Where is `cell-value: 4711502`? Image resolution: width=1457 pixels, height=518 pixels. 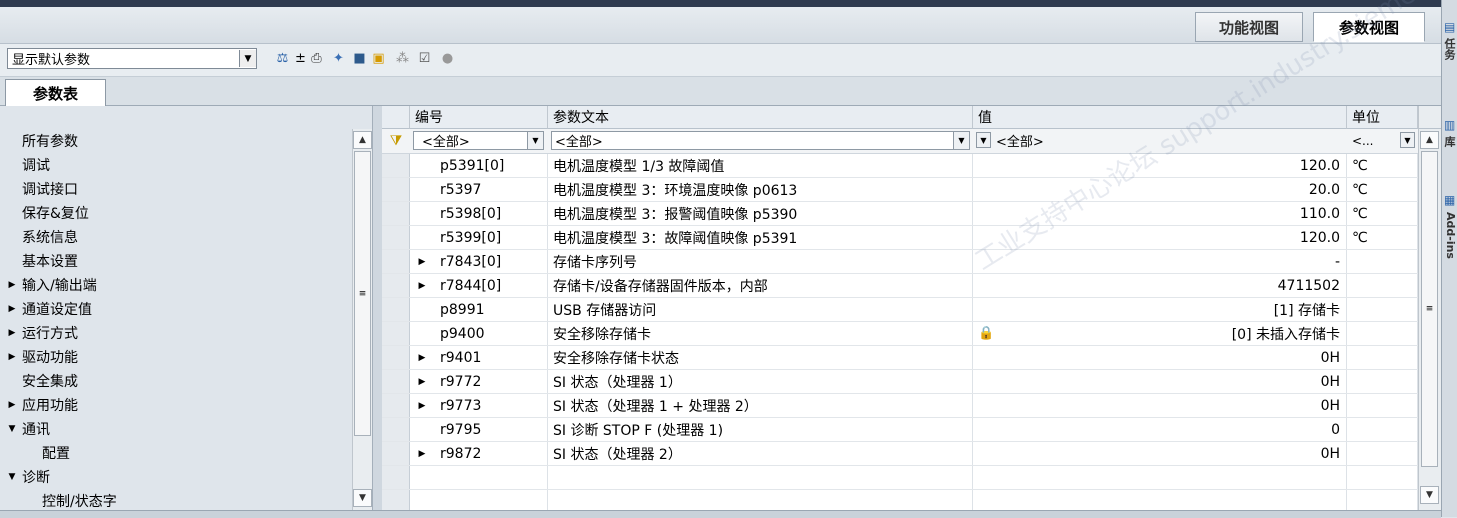 cell-value: 4711502 is located at coordinates (1160, 285).